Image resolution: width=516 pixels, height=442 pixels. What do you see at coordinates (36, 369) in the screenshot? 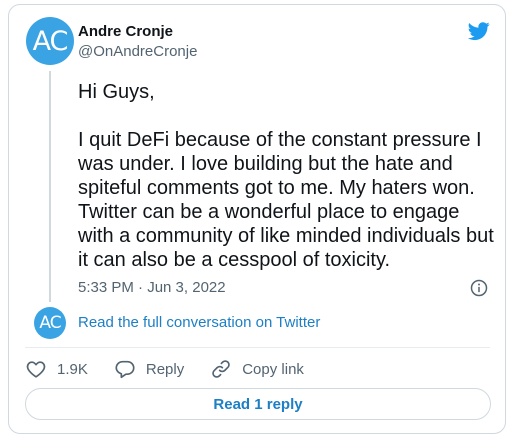
I see `heart-icon` at bounding box center [36, 369].